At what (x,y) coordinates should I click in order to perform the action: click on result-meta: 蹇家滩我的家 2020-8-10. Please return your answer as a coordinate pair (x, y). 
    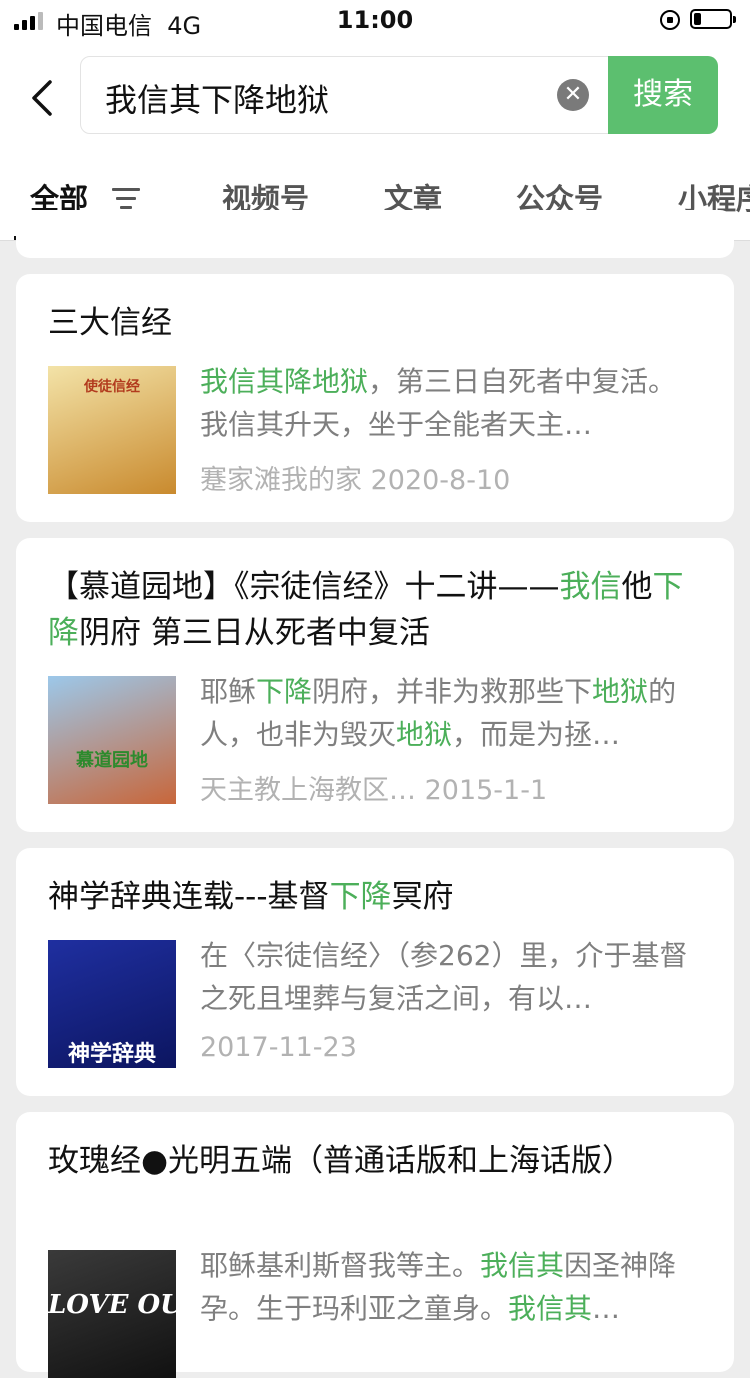
    Looking at the image, I should click on (355, 480).